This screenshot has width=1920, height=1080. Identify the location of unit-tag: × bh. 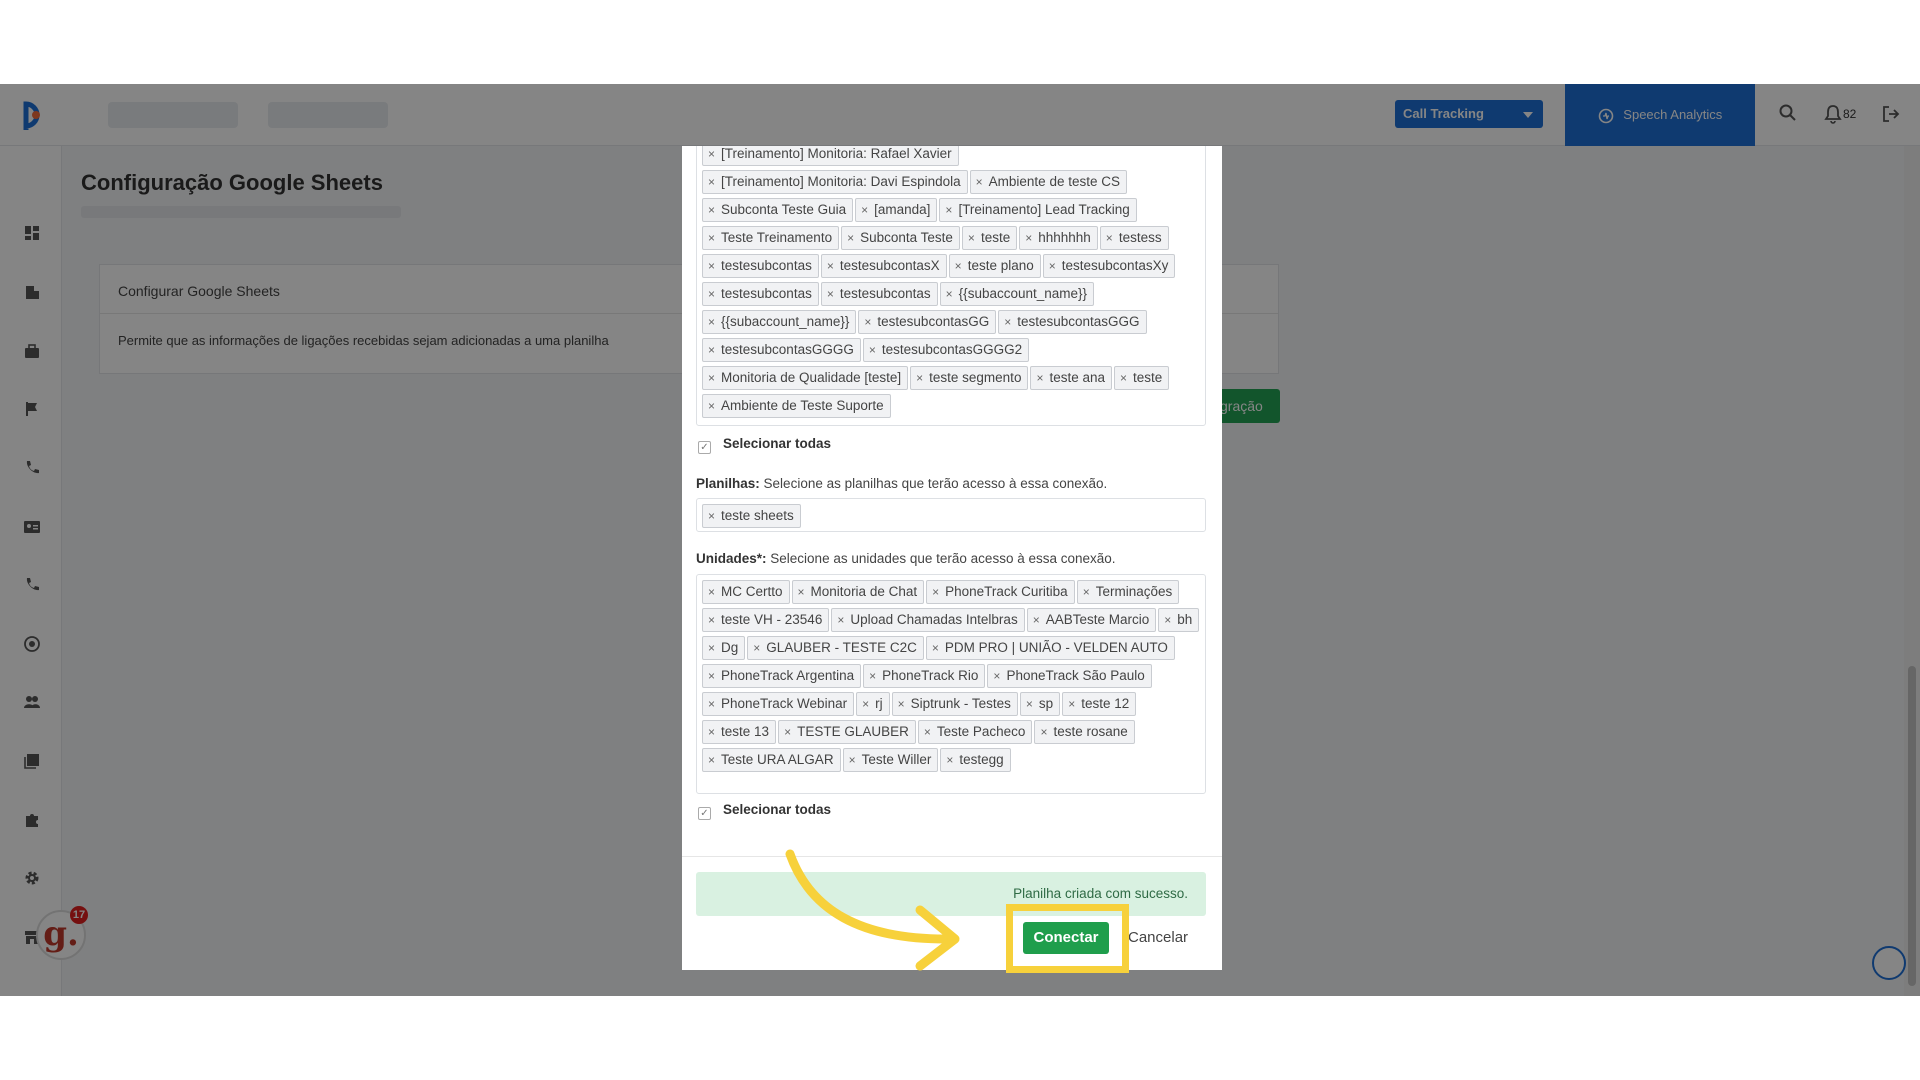
(1179, 620).